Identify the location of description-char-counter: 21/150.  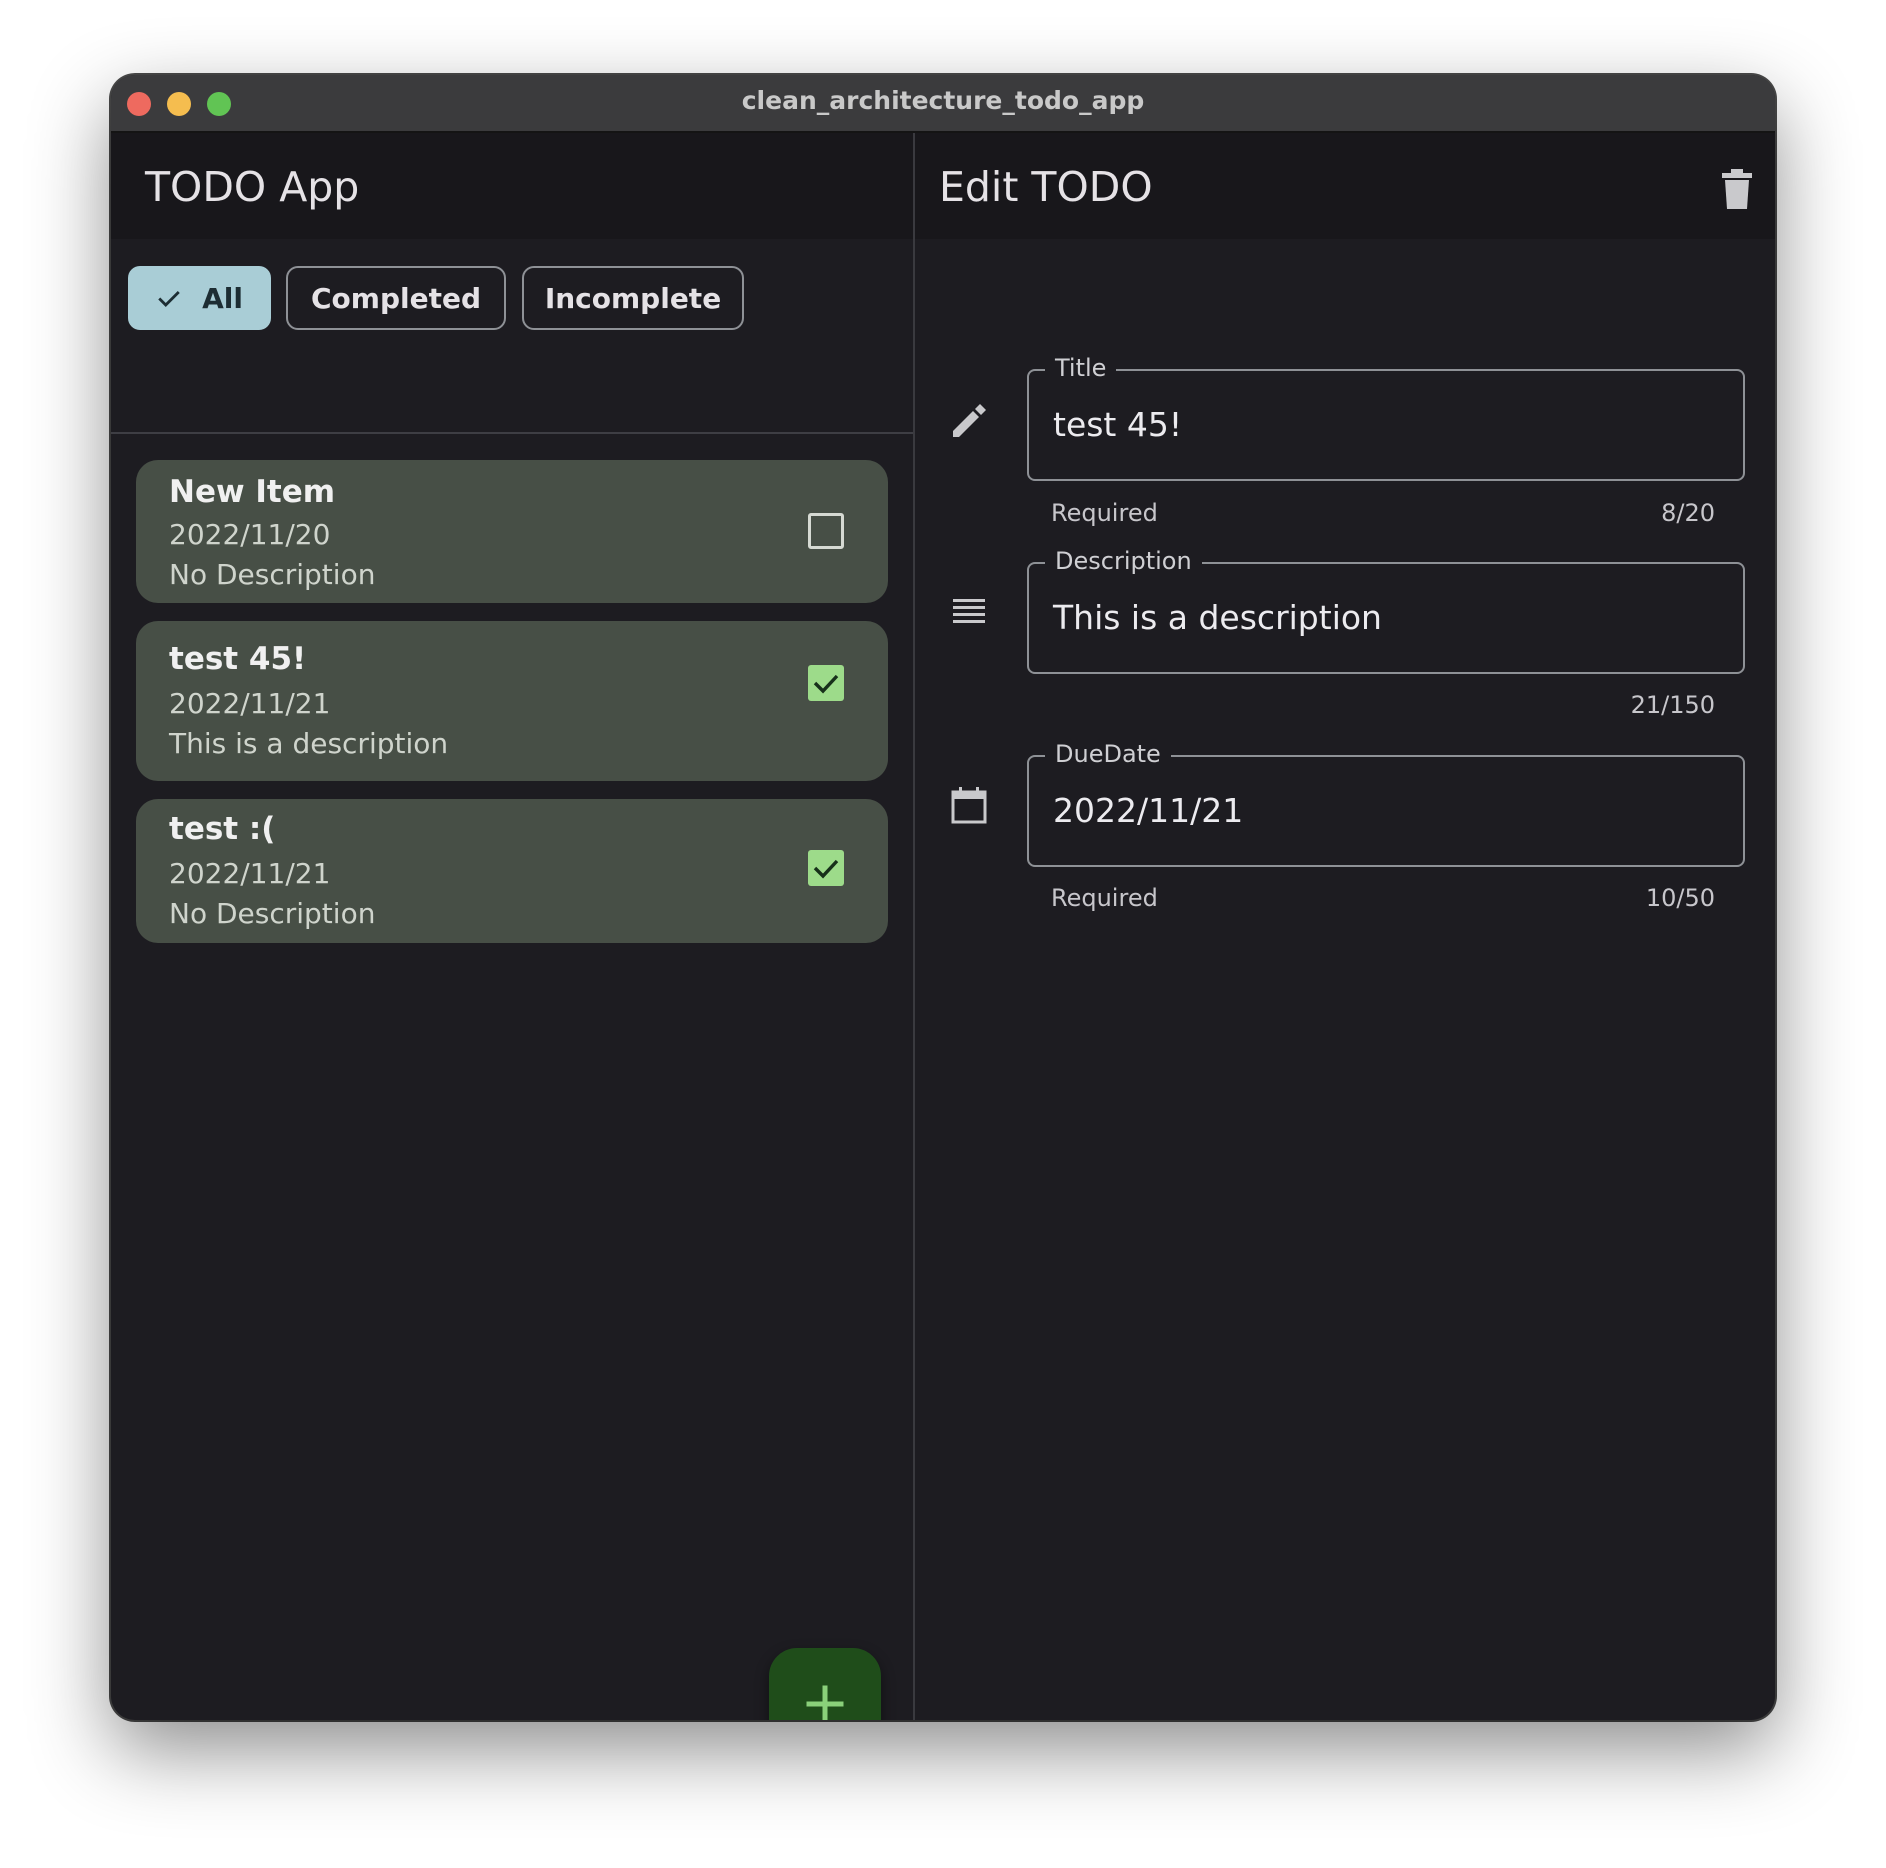
(1672, 705).